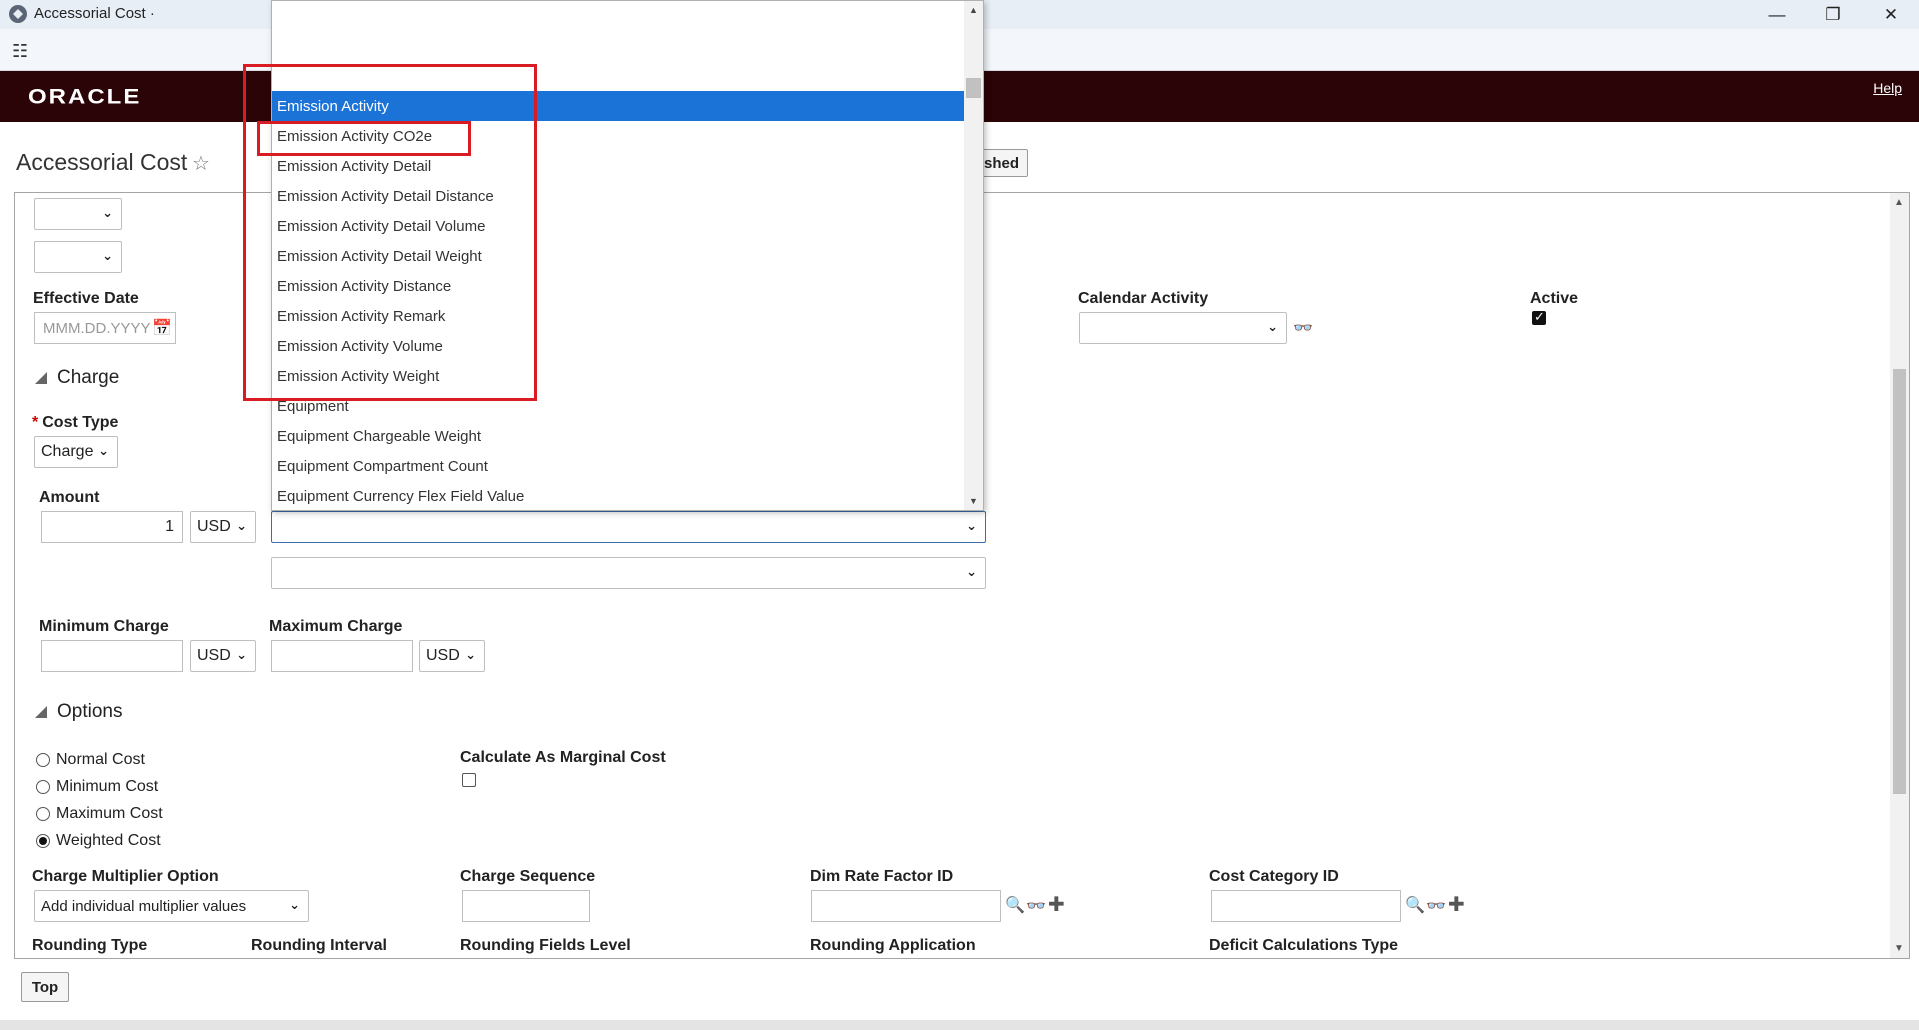 This screenshot has width=1919, height=1030. What do you see at coordinates (618, 166) in the screenshot?
I see `dropdown-option: Emission Activity Detail` at bounding box center [618, 166].